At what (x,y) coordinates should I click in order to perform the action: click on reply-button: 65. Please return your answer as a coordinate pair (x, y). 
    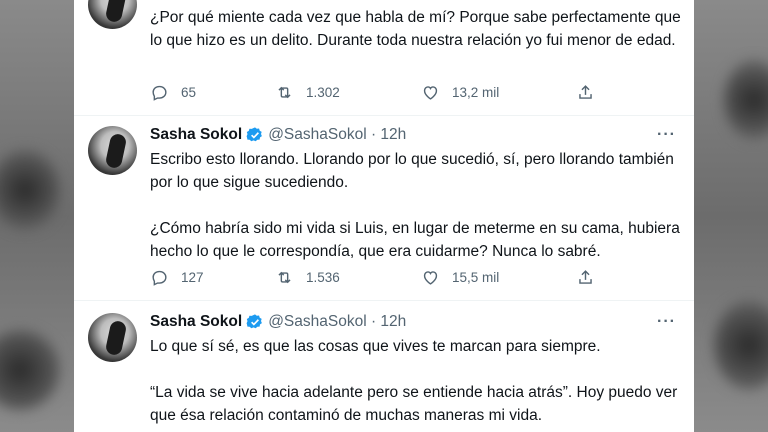
    Looking at the image, I should click on (173, 92).